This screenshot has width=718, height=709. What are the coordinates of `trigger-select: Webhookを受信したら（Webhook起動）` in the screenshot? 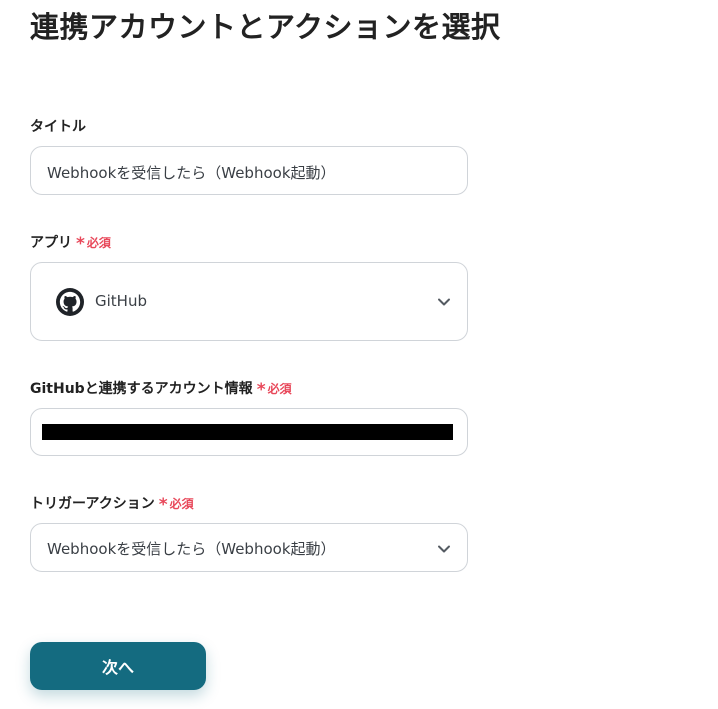 It's located at (249, 547).